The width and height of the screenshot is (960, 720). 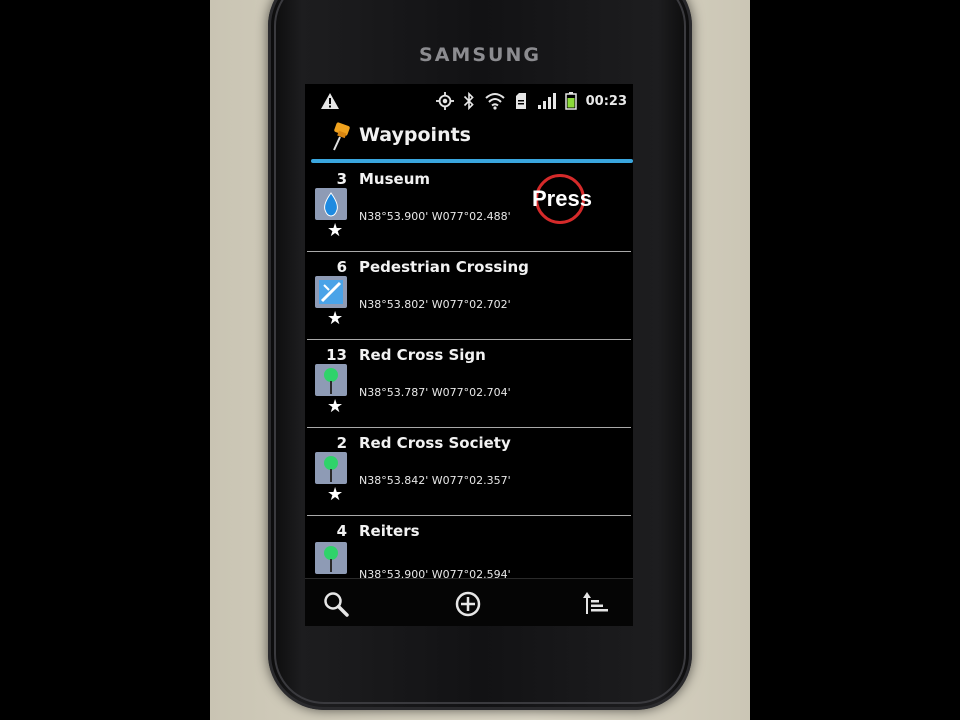 I want to click on waypoint-coords: N38°53.842' W077°02.357', so click(x=435, y=480).